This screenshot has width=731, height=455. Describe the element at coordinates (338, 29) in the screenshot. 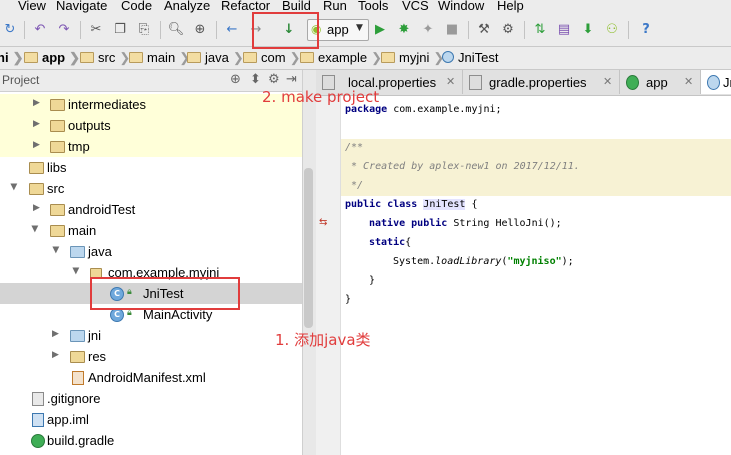

I see `run-configuration-label: app` at that location.